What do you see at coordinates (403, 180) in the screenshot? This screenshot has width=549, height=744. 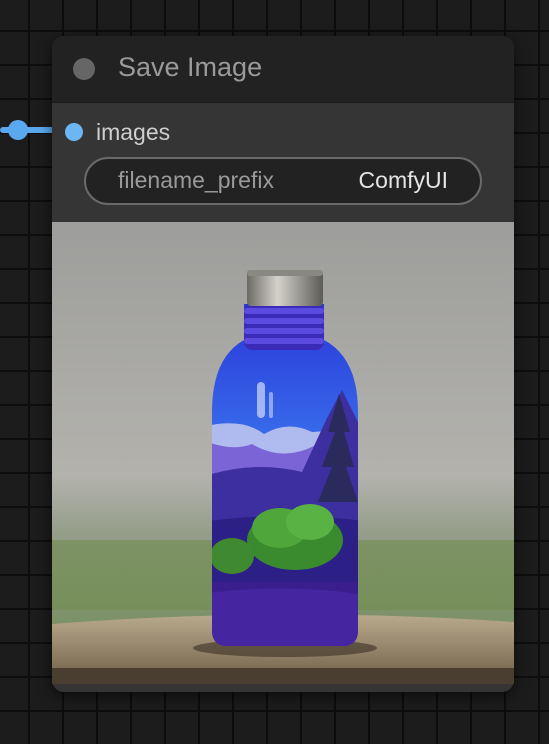 I see `widget-value: ComfyUI` at bounding box center [403, 180].